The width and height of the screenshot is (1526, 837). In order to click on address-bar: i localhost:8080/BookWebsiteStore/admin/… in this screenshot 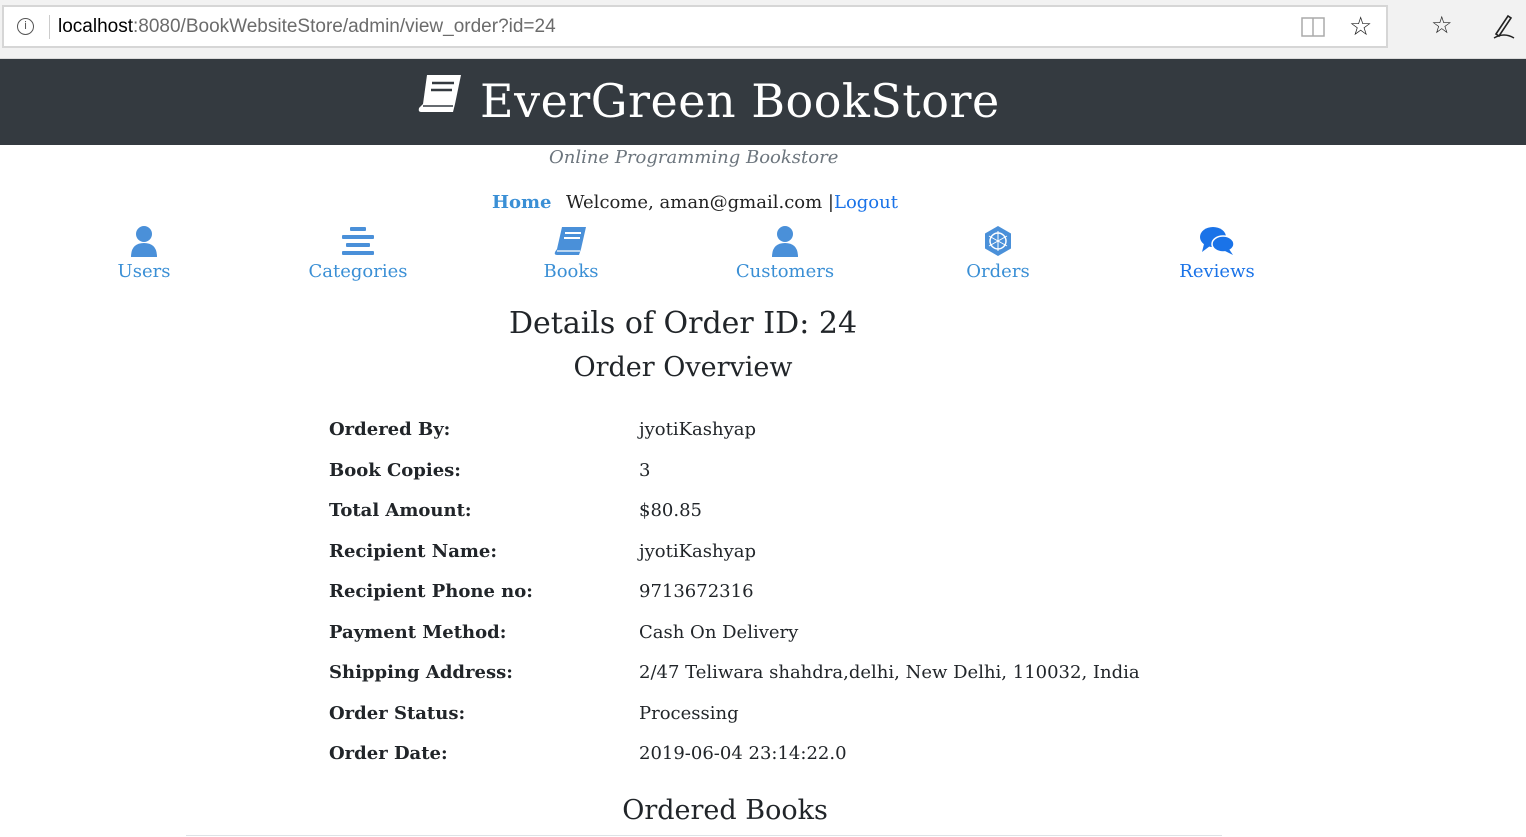, I will do `click(695, 26)`.